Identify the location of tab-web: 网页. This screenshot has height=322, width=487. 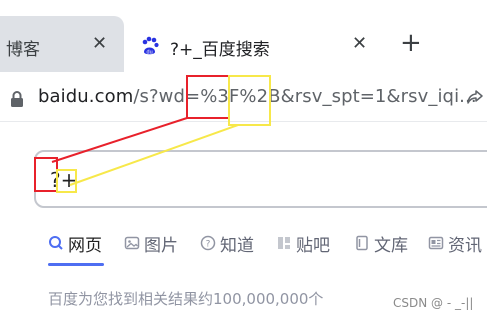
(75, 243).